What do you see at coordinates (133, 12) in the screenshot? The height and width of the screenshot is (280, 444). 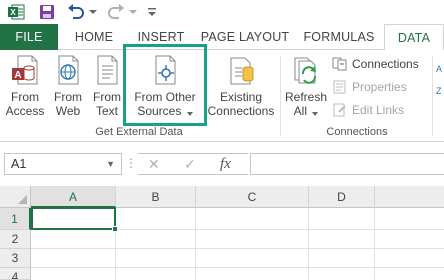 I see `redo-dropdown-icon` at bounding box center [133, 12].